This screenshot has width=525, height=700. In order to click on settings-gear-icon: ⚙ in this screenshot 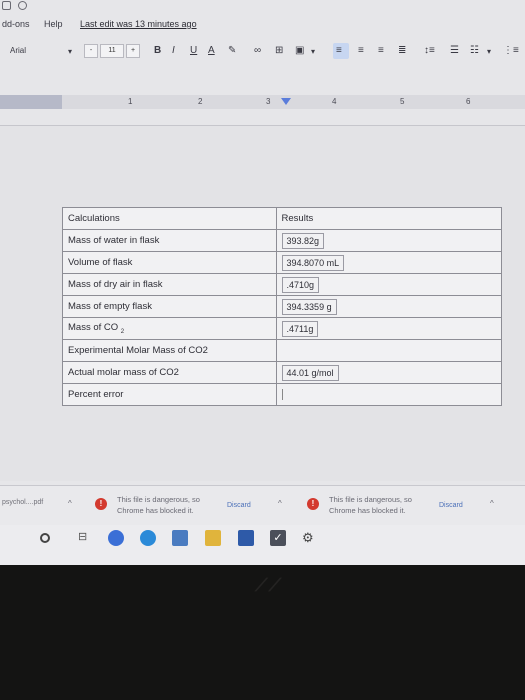, I will do `click(310, 538)`.